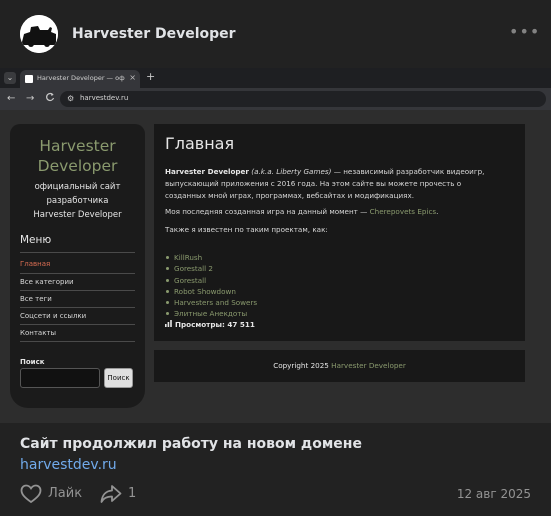 The height and width of the screenshot is (516, 551). I want to click on share-icon, so click(111, 494).